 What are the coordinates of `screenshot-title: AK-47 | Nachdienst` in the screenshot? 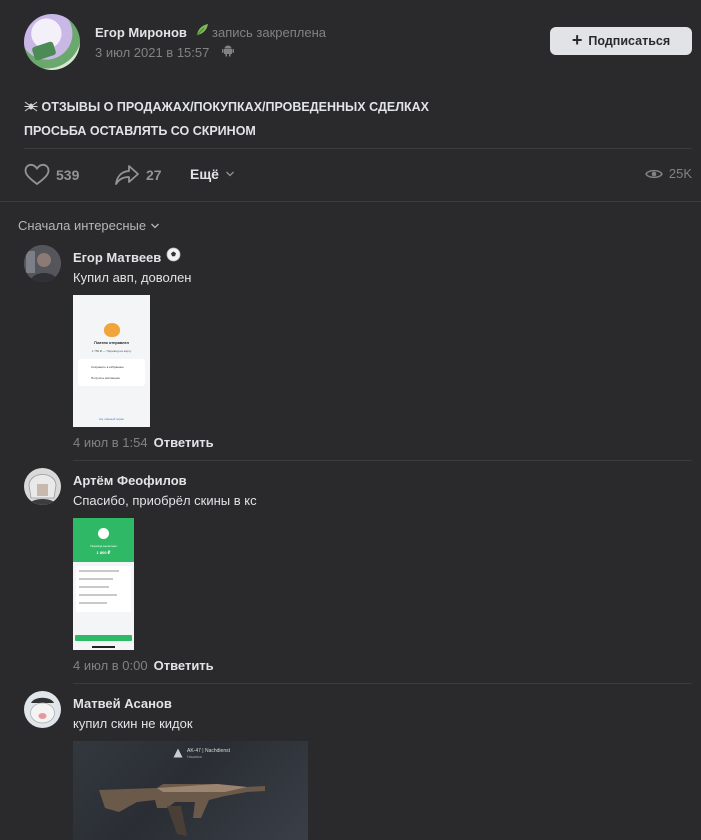 It's located at (208, 751).